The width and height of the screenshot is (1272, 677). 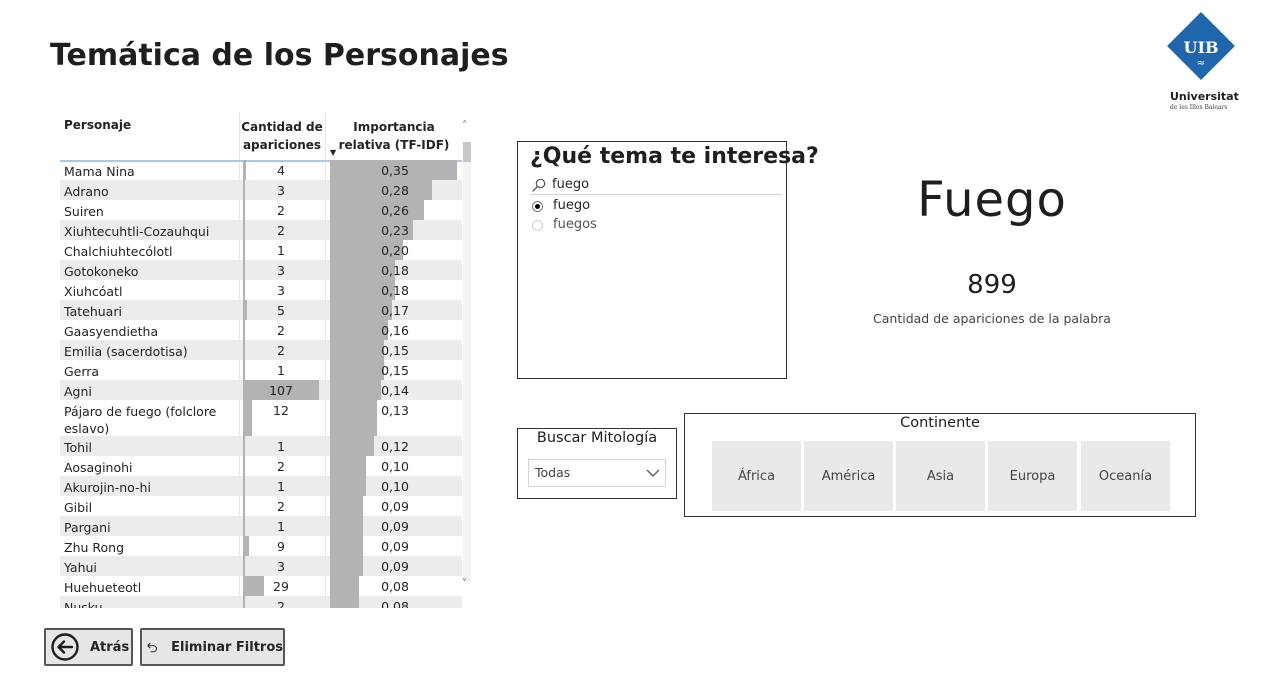 What do you see at coordinates (395, 466) in the screenshot?
I see `tfidf-value: 0,10` at bounding box center [395, 466].